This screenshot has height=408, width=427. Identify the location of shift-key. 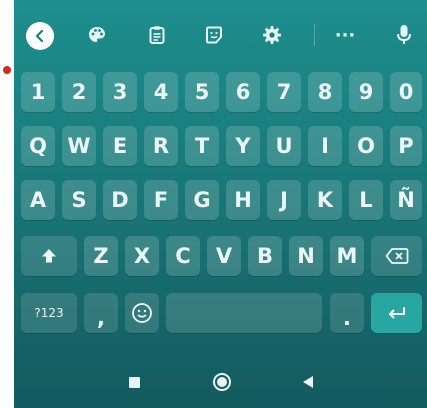
(49, 256).